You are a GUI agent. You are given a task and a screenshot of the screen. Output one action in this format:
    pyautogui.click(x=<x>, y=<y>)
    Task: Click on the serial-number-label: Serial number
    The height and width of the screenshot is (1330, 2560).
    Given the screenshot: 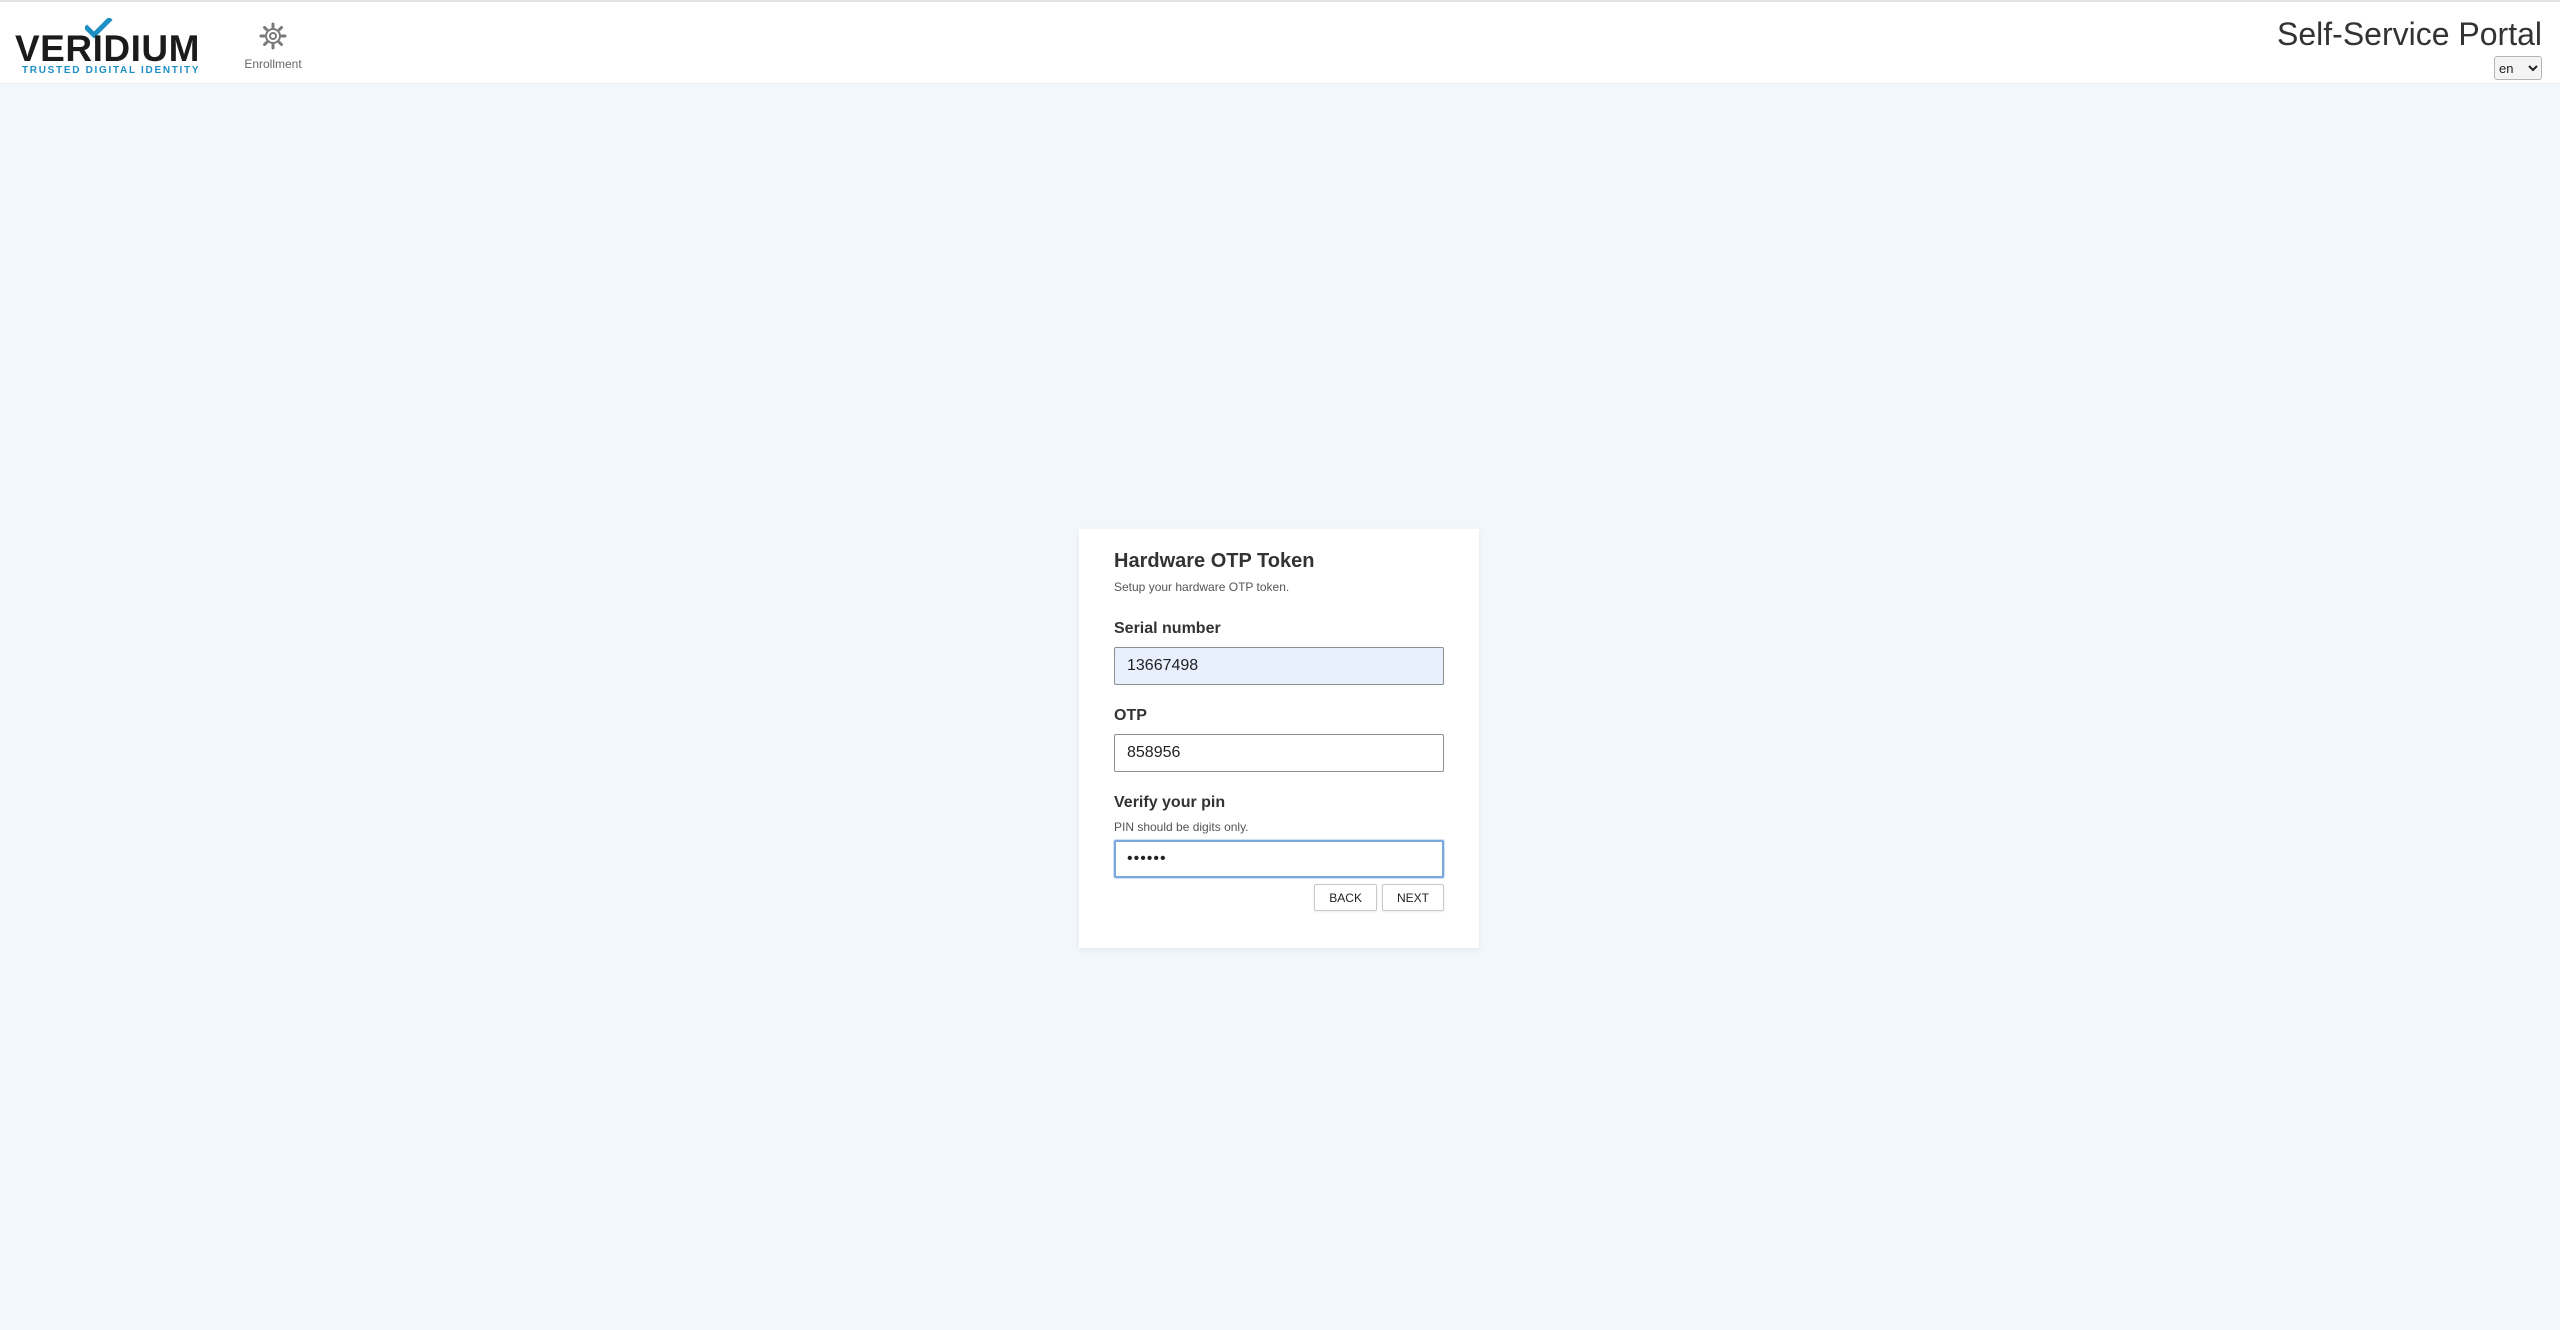 What is the action you would take?
    pyautogui.click(x=1167, y=628)
    